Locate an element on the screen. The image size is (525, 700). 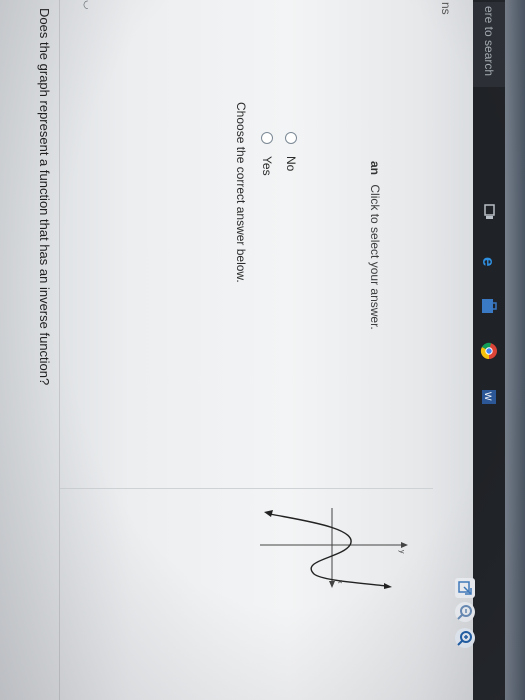
answer-hint: an Click to select your answer. is located at coordinates (375, 245).